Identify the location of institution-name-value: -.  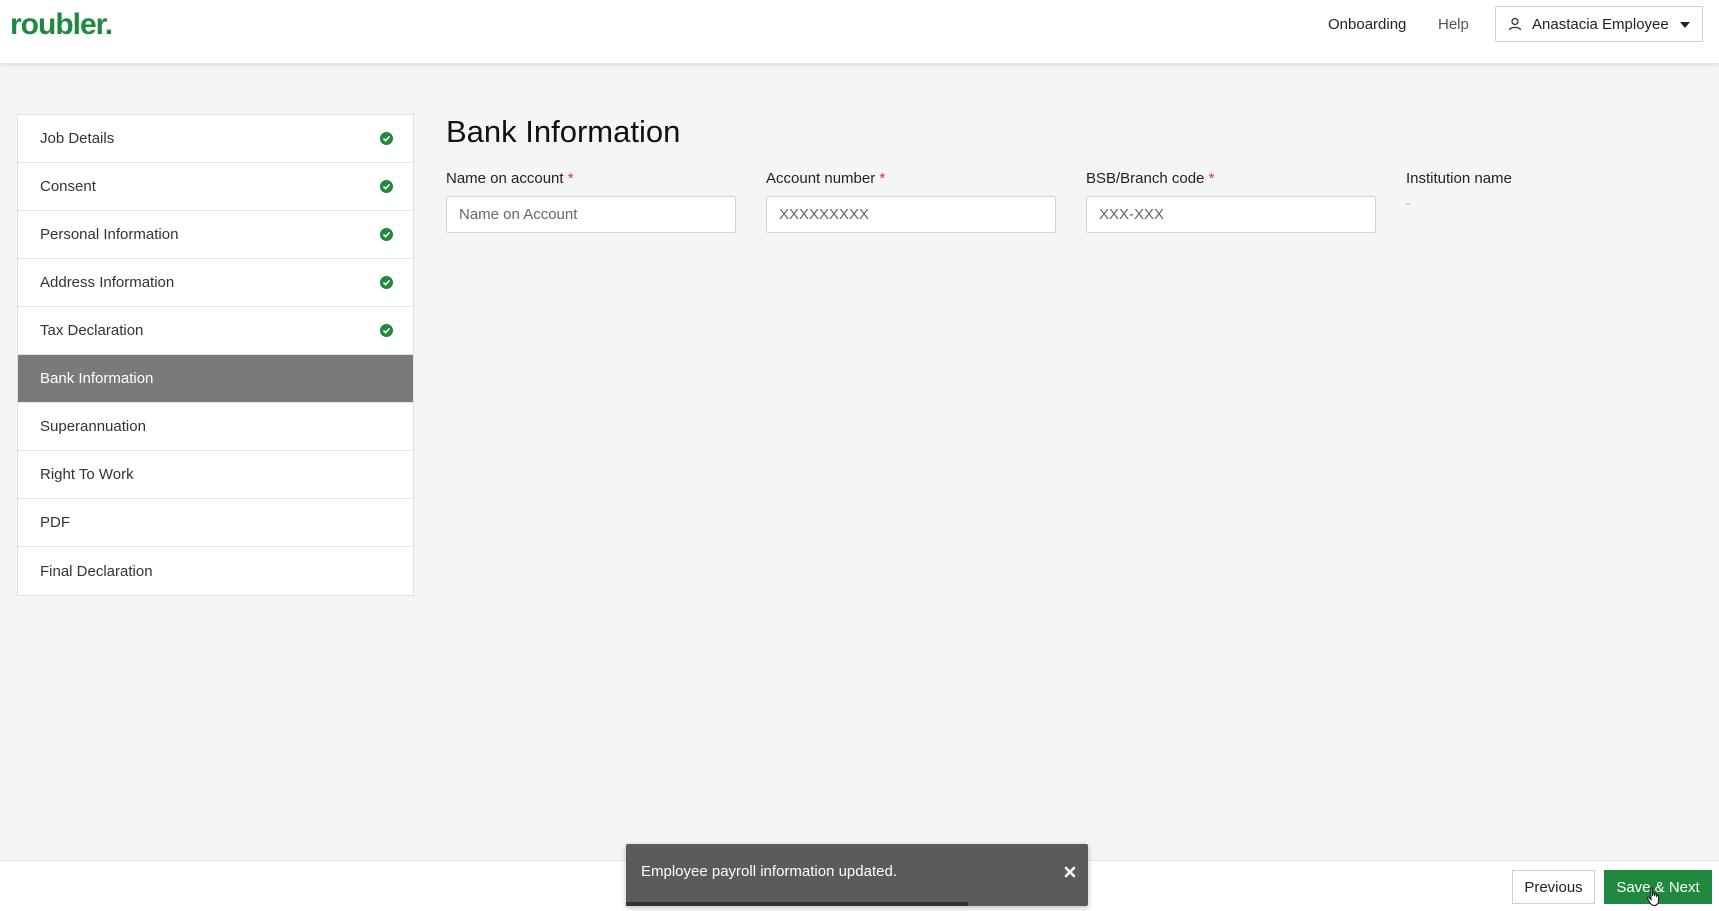
(1408, 203).